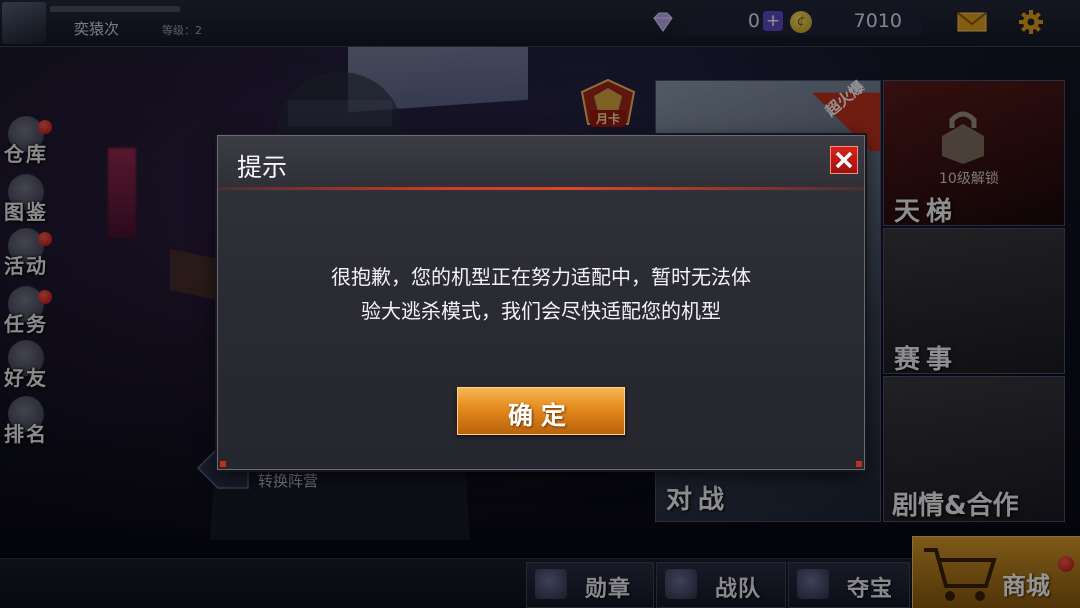  I want to click on dialog-title: 提示, so click(262, 167).